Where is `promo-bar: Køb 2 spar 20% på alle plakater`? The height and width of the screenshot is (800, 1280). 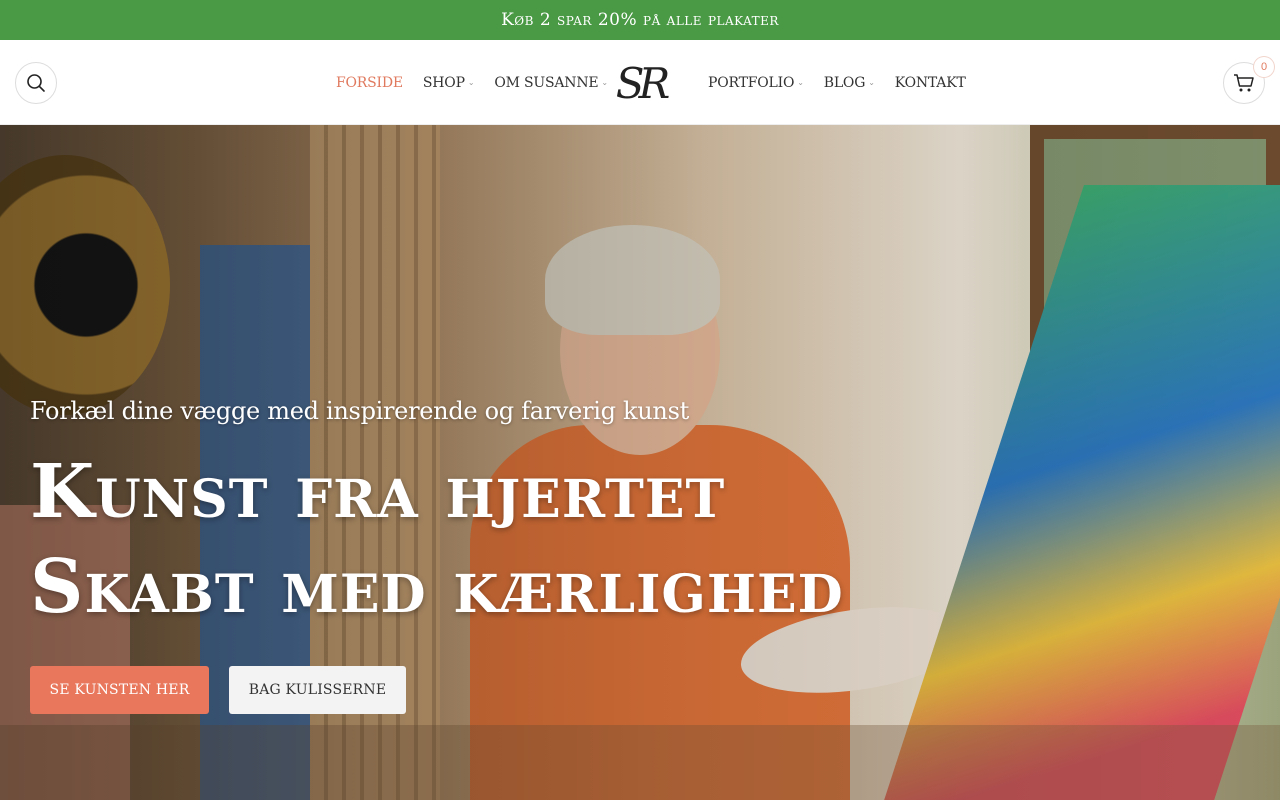
promo-bar: Køb 2 spar 20% på alle plakater is located at coordinates (640, 20).